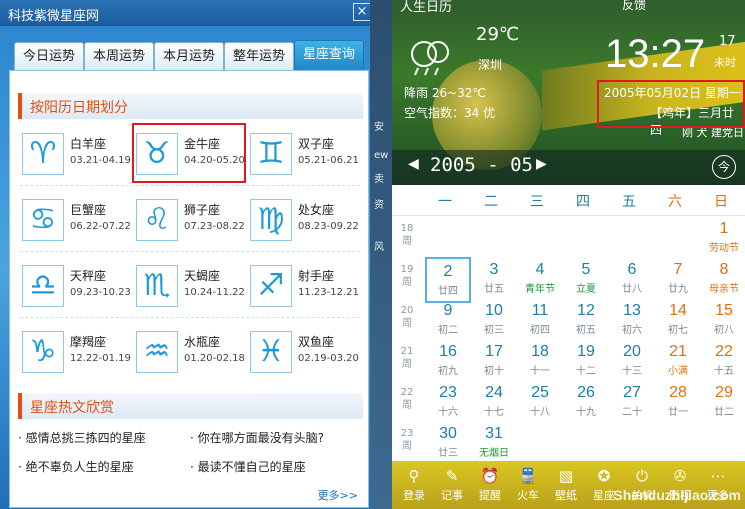  Describe the element at coordinates (362, 12) in the screenshot. I see `close-icon: ×` at that location.